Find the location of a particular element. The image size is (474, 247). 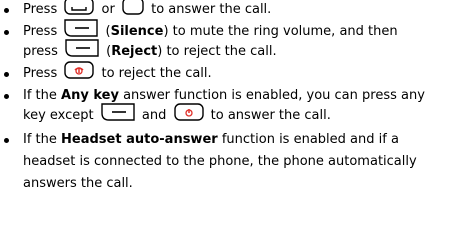

list-item-text: press (Reject) to reject the call. is located at coordinates (150, 50).